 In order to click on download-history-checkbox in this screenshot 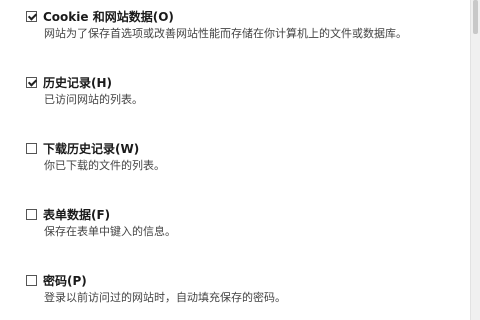, I will do `click(31, 148)`.